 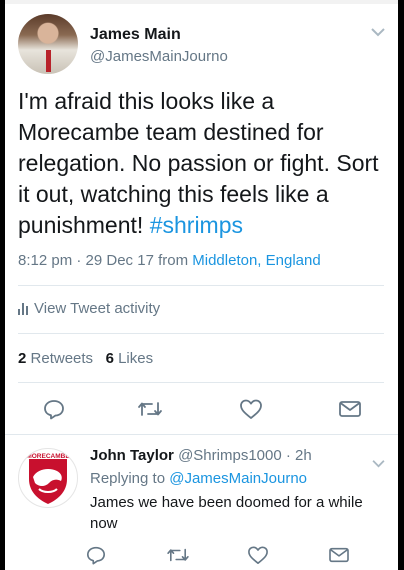 What do you see at coordinates (238, 478) in the screenshot?
I see `replying-handle-link: @JamesMainJourno` at bounding box center [238, 478].